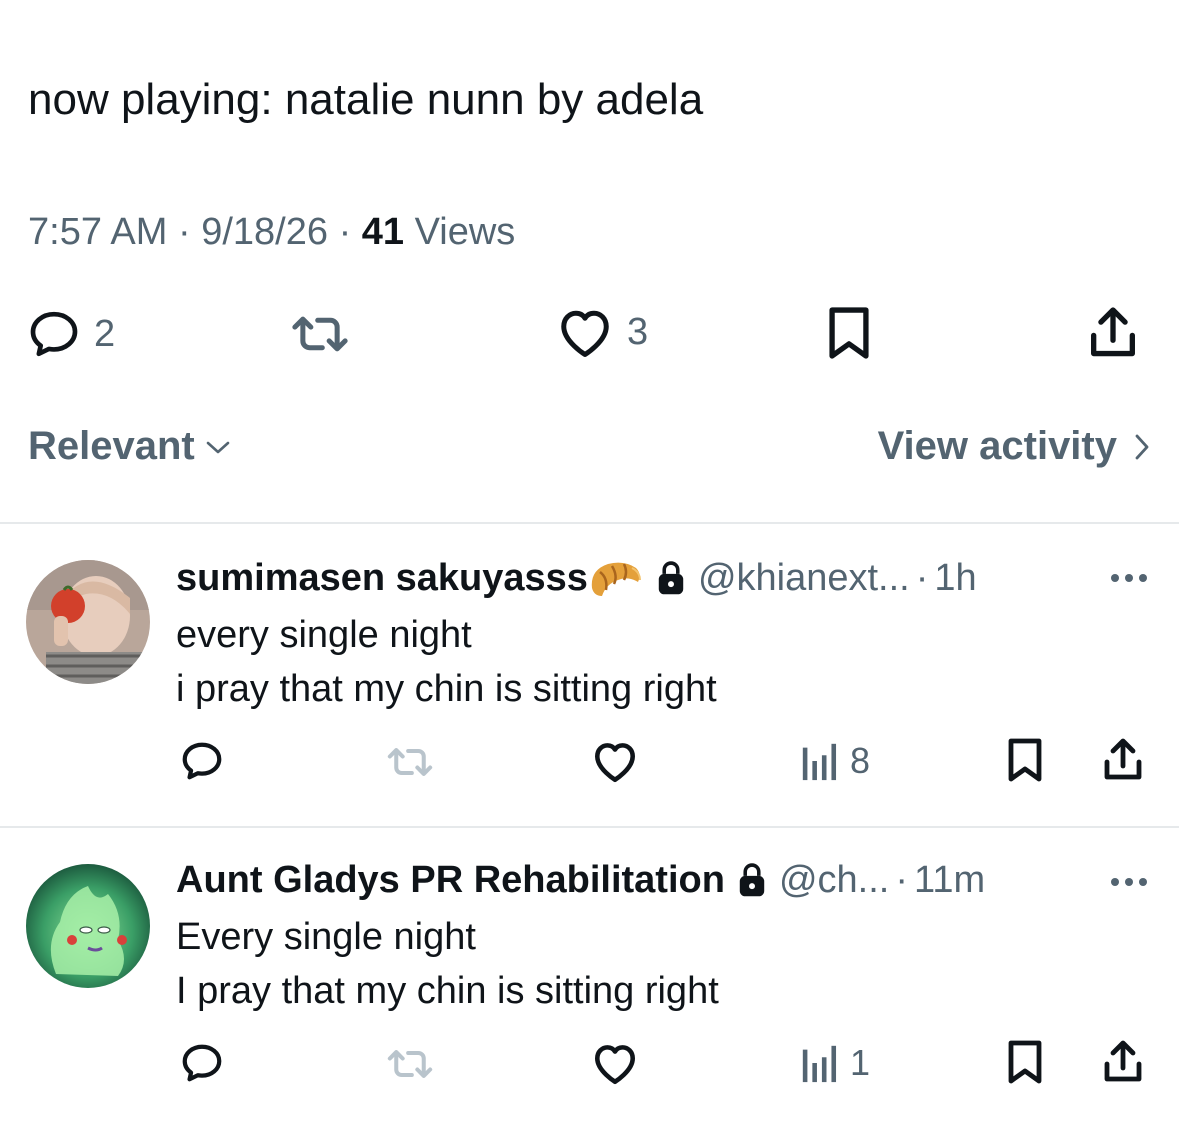  Describe the element at coordinates (105, 334) in the screenshot. I see `reply-count: 2` at that location.